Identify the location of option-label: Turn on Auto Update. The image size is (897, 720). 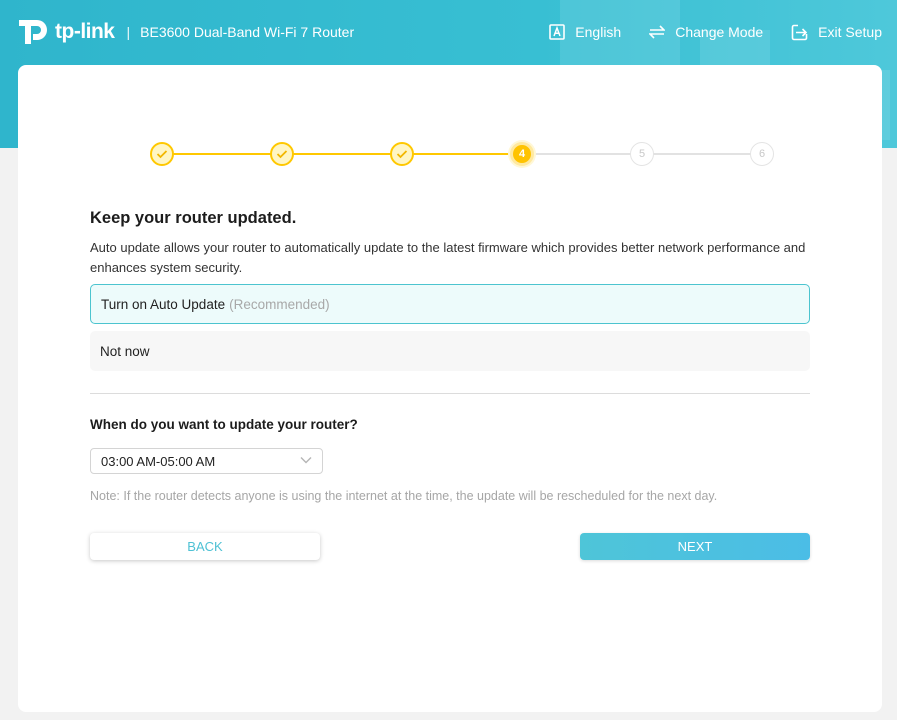
(163, 304).